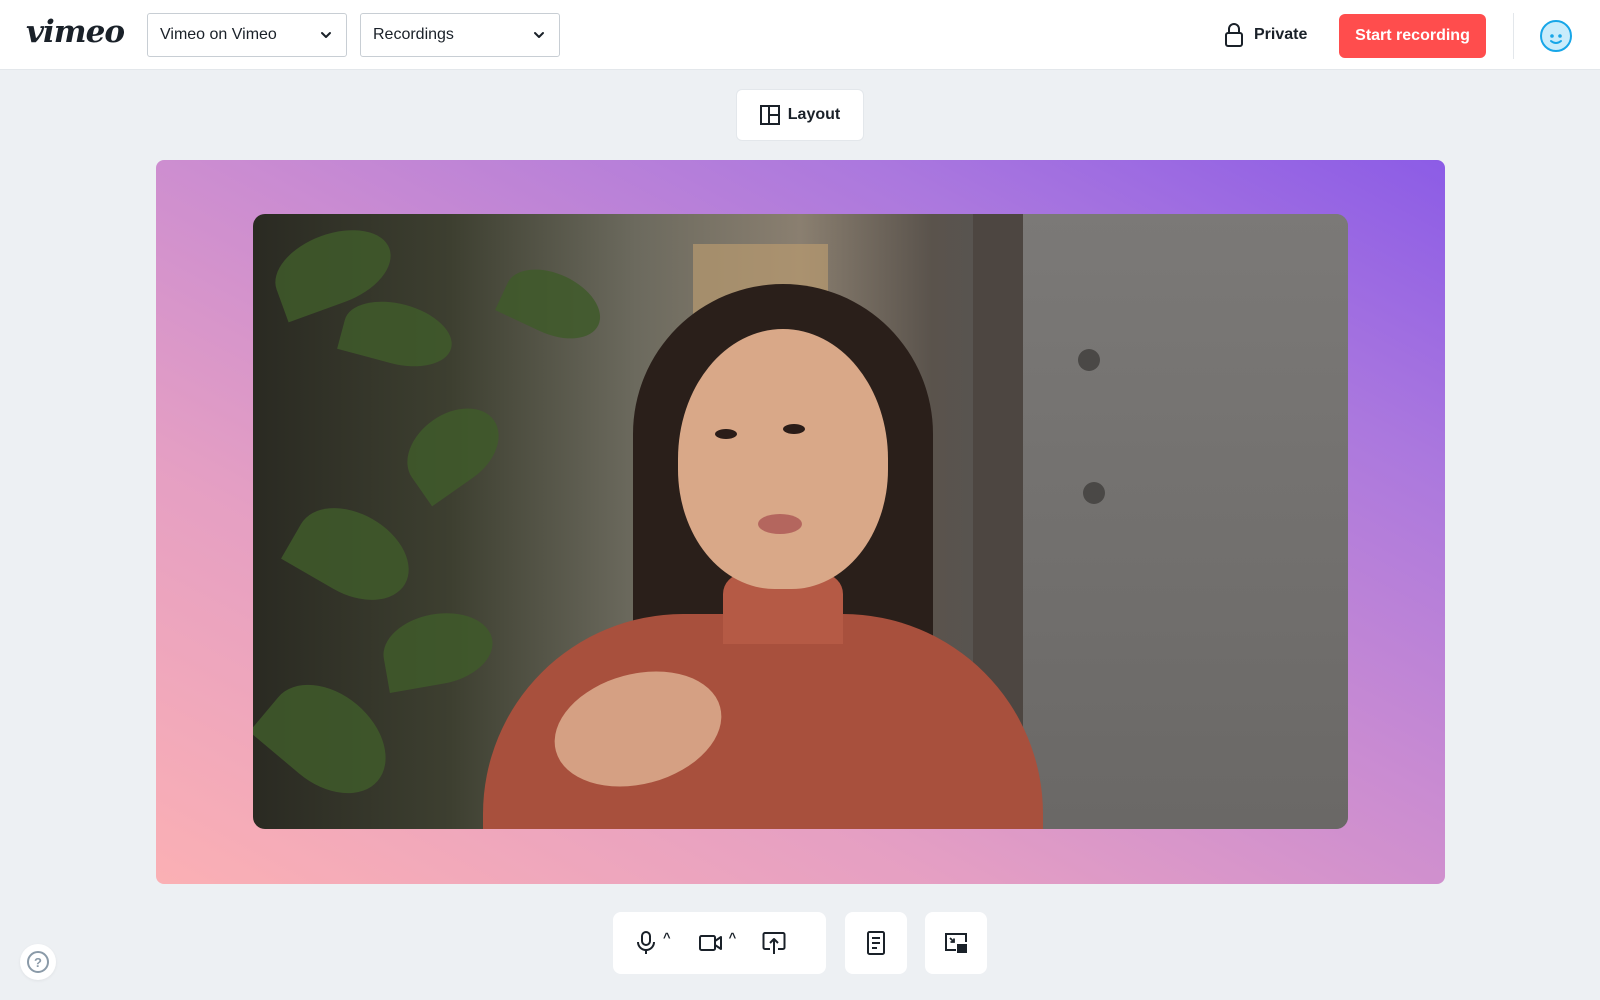 The width and height of the screenshot is (1600, 1000). Describe the element at coordinates (413, 34) in the screenshot. I see `folder-select-value: Recordings` at that location.